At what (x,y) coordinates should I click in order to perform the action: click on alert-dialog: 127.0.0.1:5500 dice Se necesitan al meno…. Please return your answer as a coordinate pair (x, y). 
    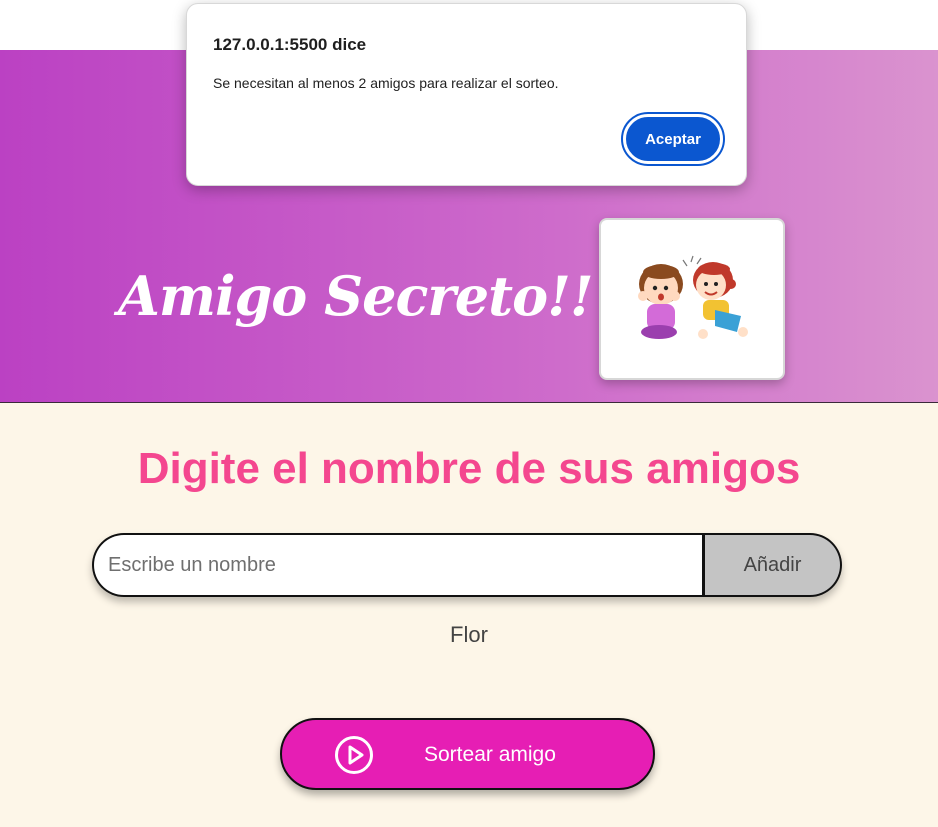
    Looking at the image, I should click on (466, 94).